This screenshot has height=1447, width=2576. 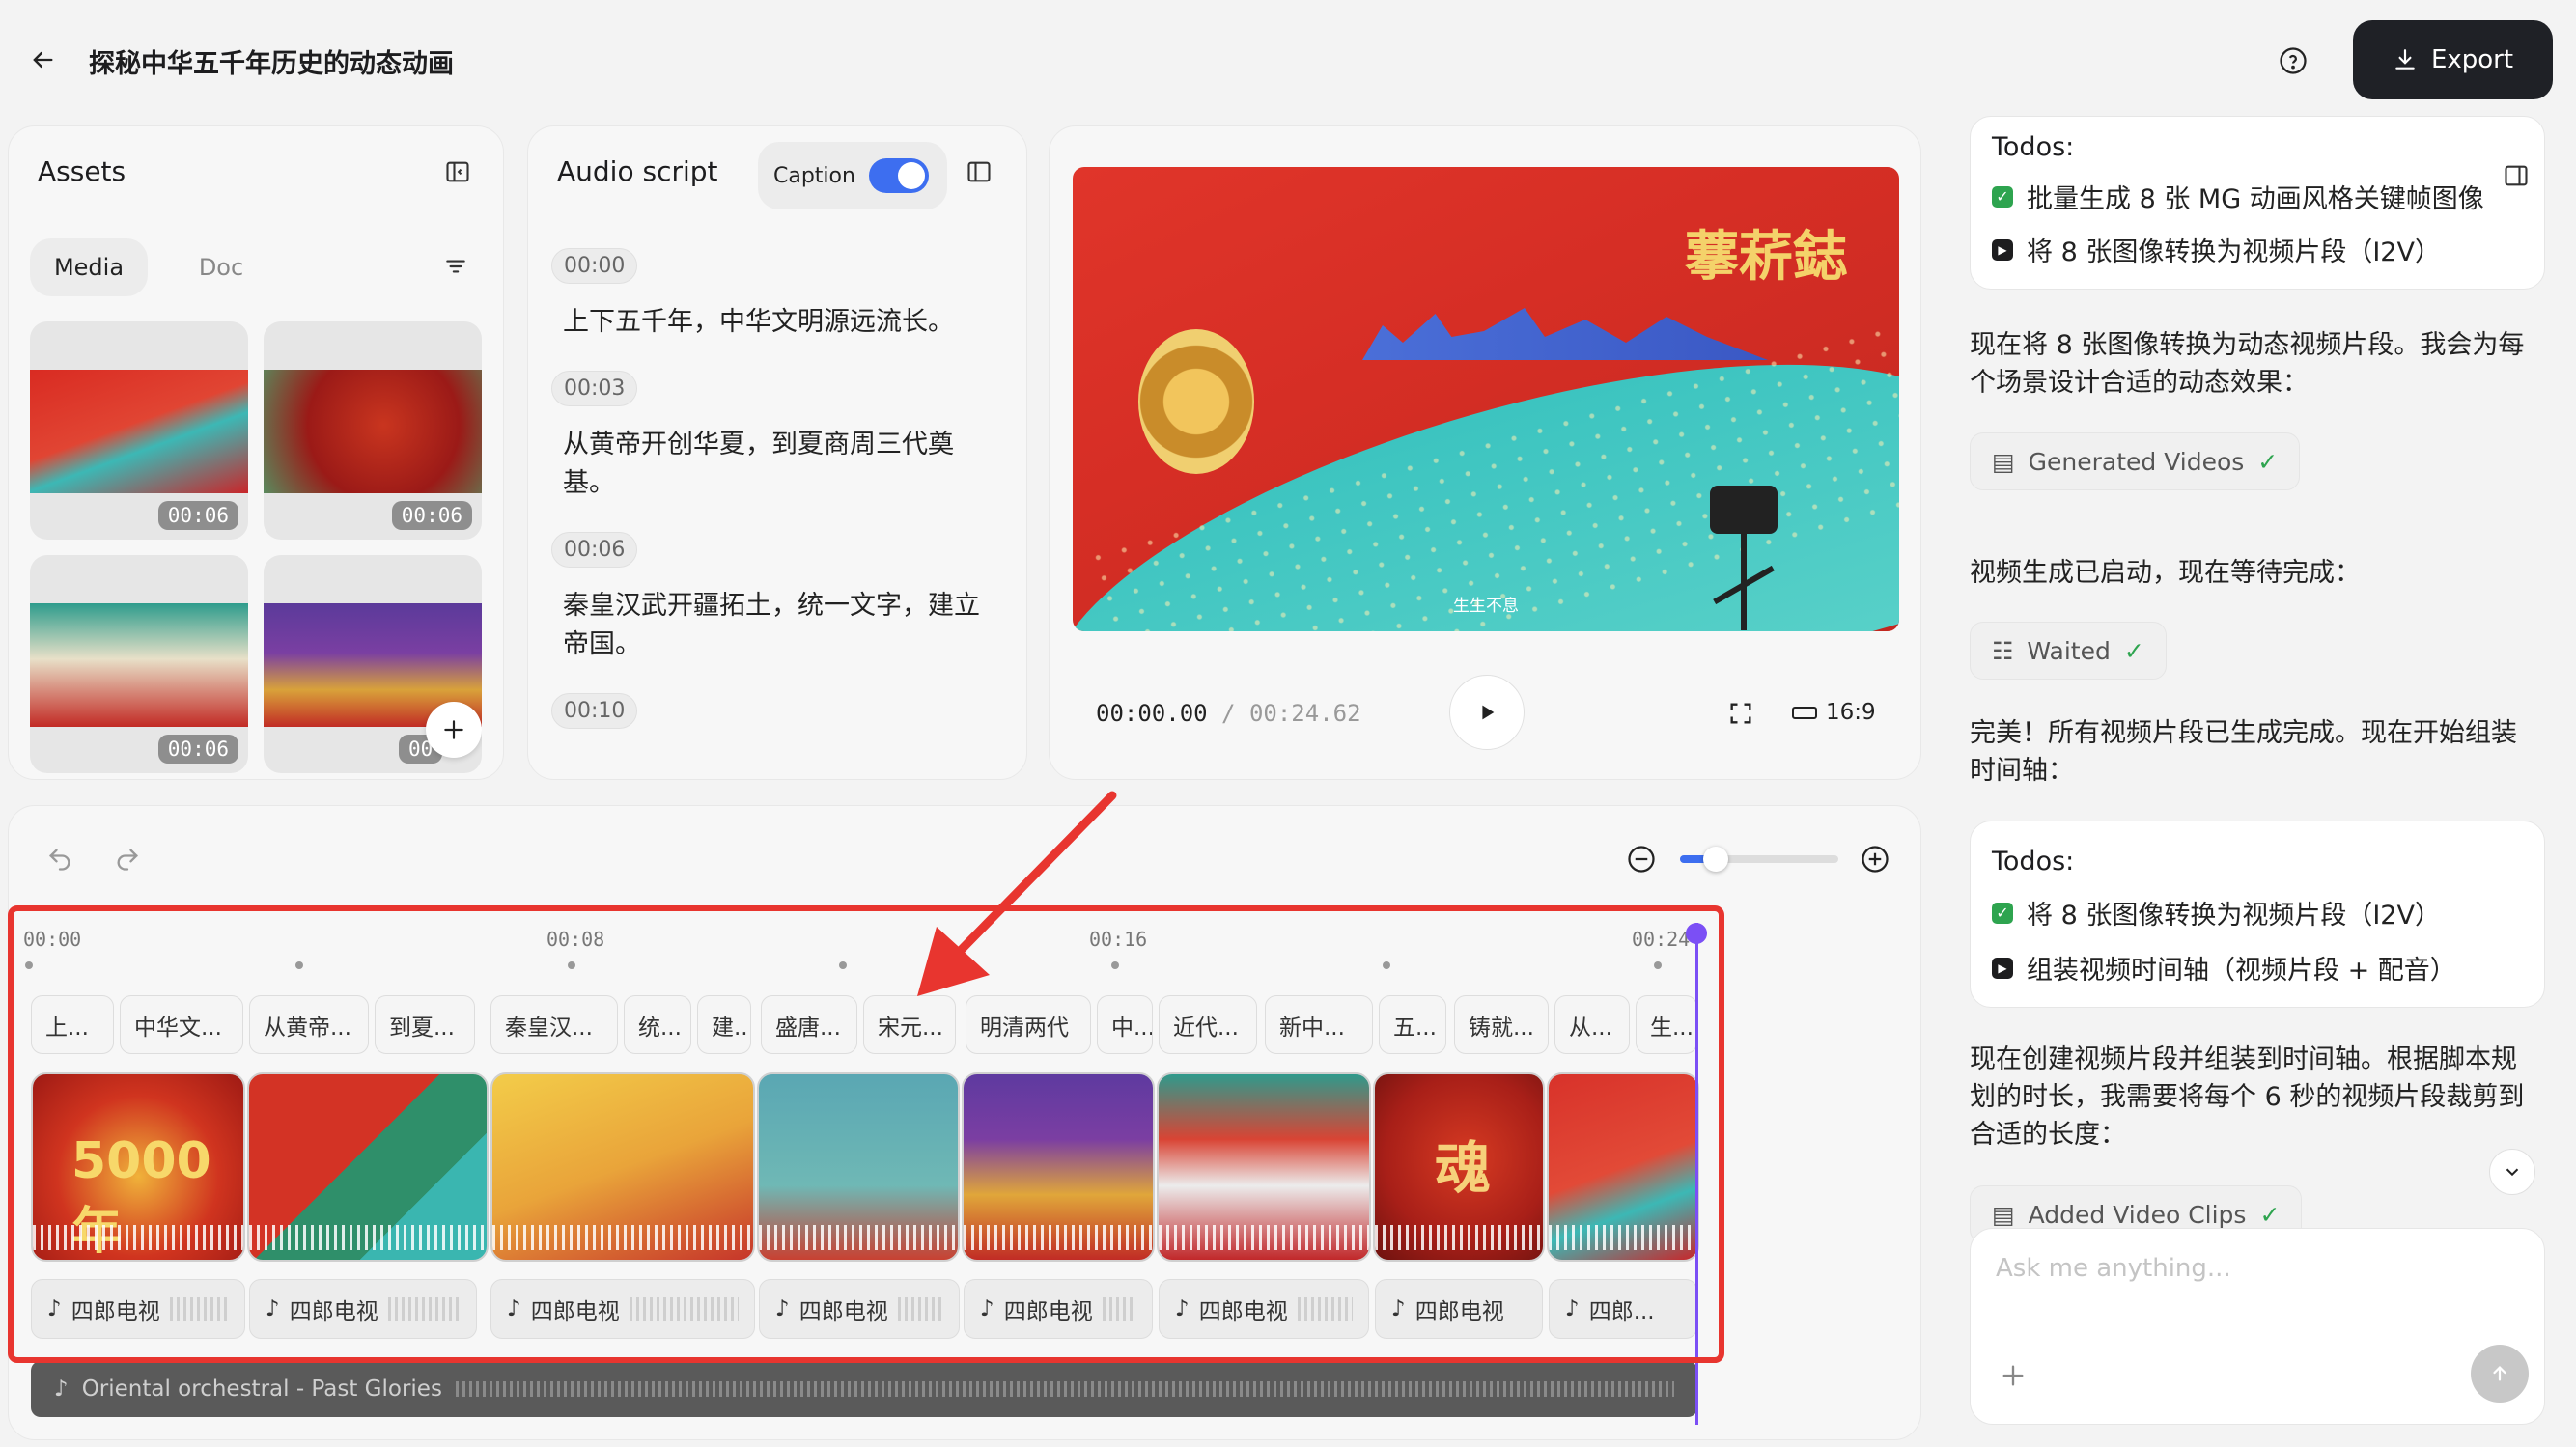 What do you see at coordinates (786, 323) in the screenshot?
I see `script-line: 上下五千年，中华文明源远流长。` at bounding box center [786, 323].